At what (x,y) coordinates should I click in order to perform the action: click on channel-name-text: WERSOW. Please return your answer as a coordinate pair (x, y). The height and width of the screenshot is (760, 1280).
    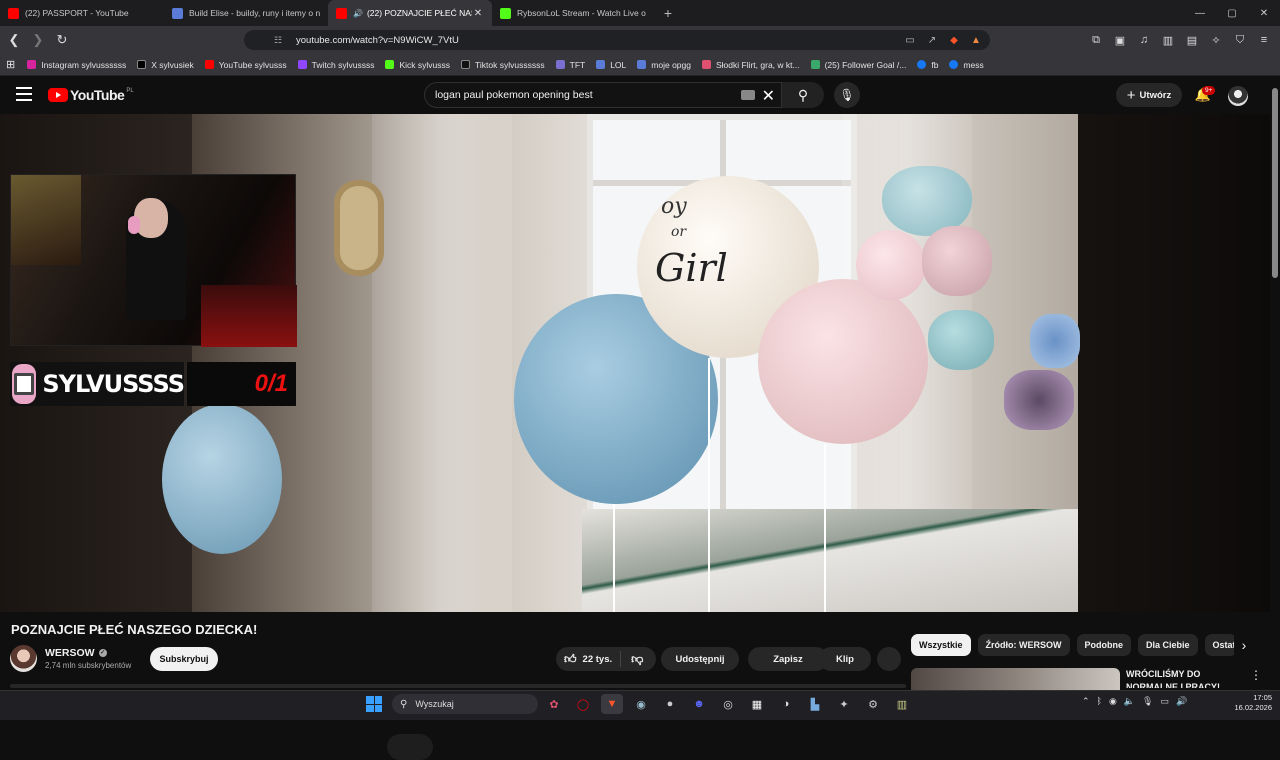
    Looking at the image, I should click on (70, 653).